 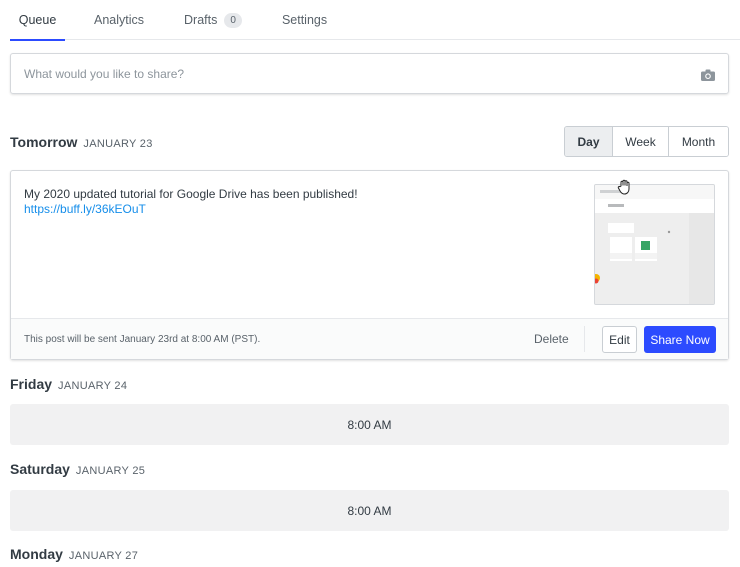 I want to click on day-heading-monday: Monday JANUARY 27, so click(x=74, y=554).